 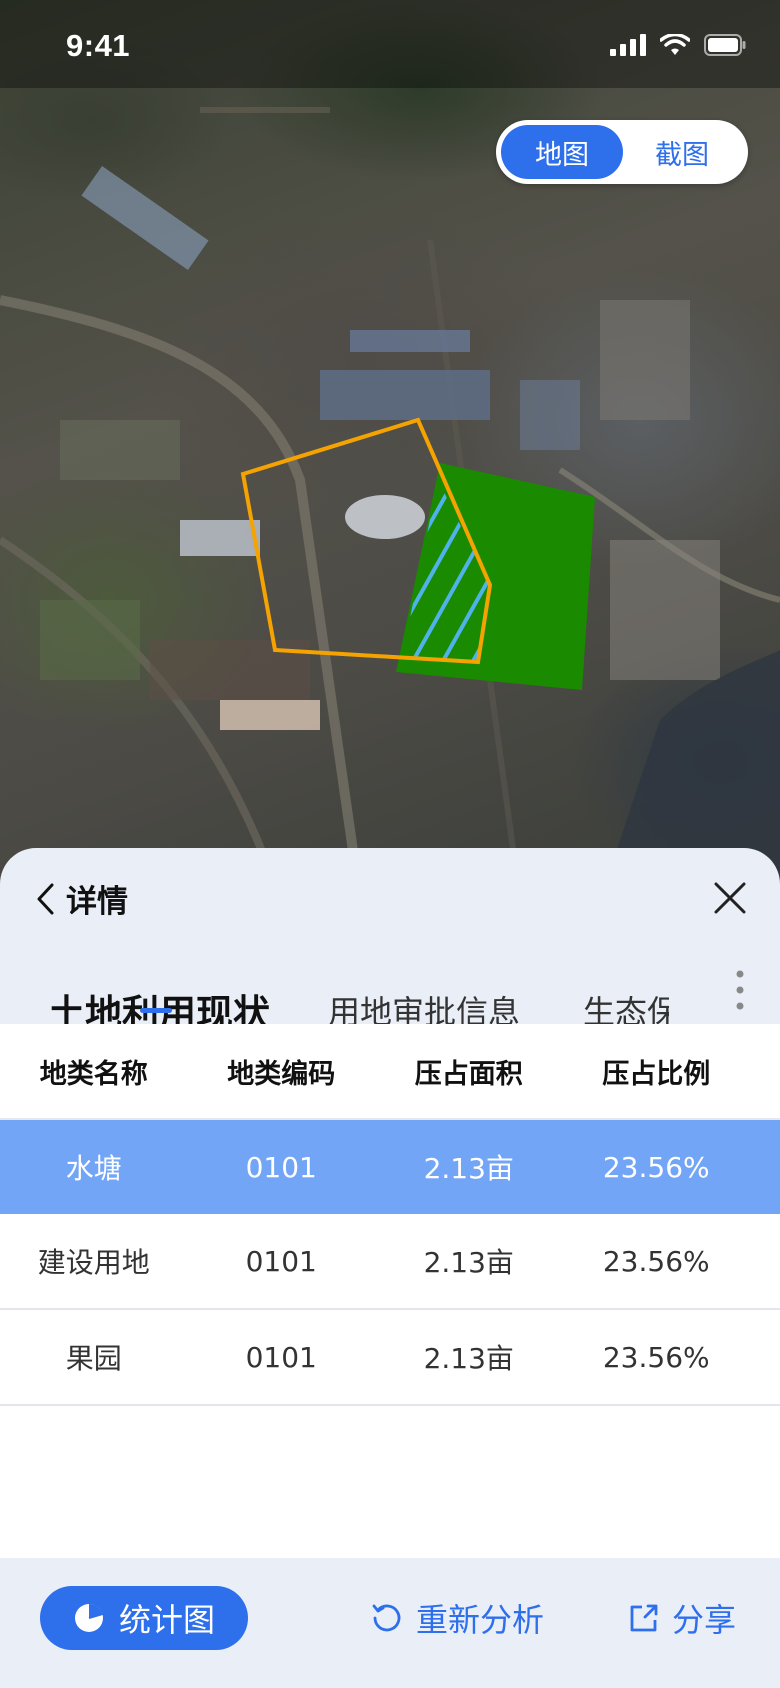 I want to click on column-header: 地类编码, so click(x=281, y=1074).